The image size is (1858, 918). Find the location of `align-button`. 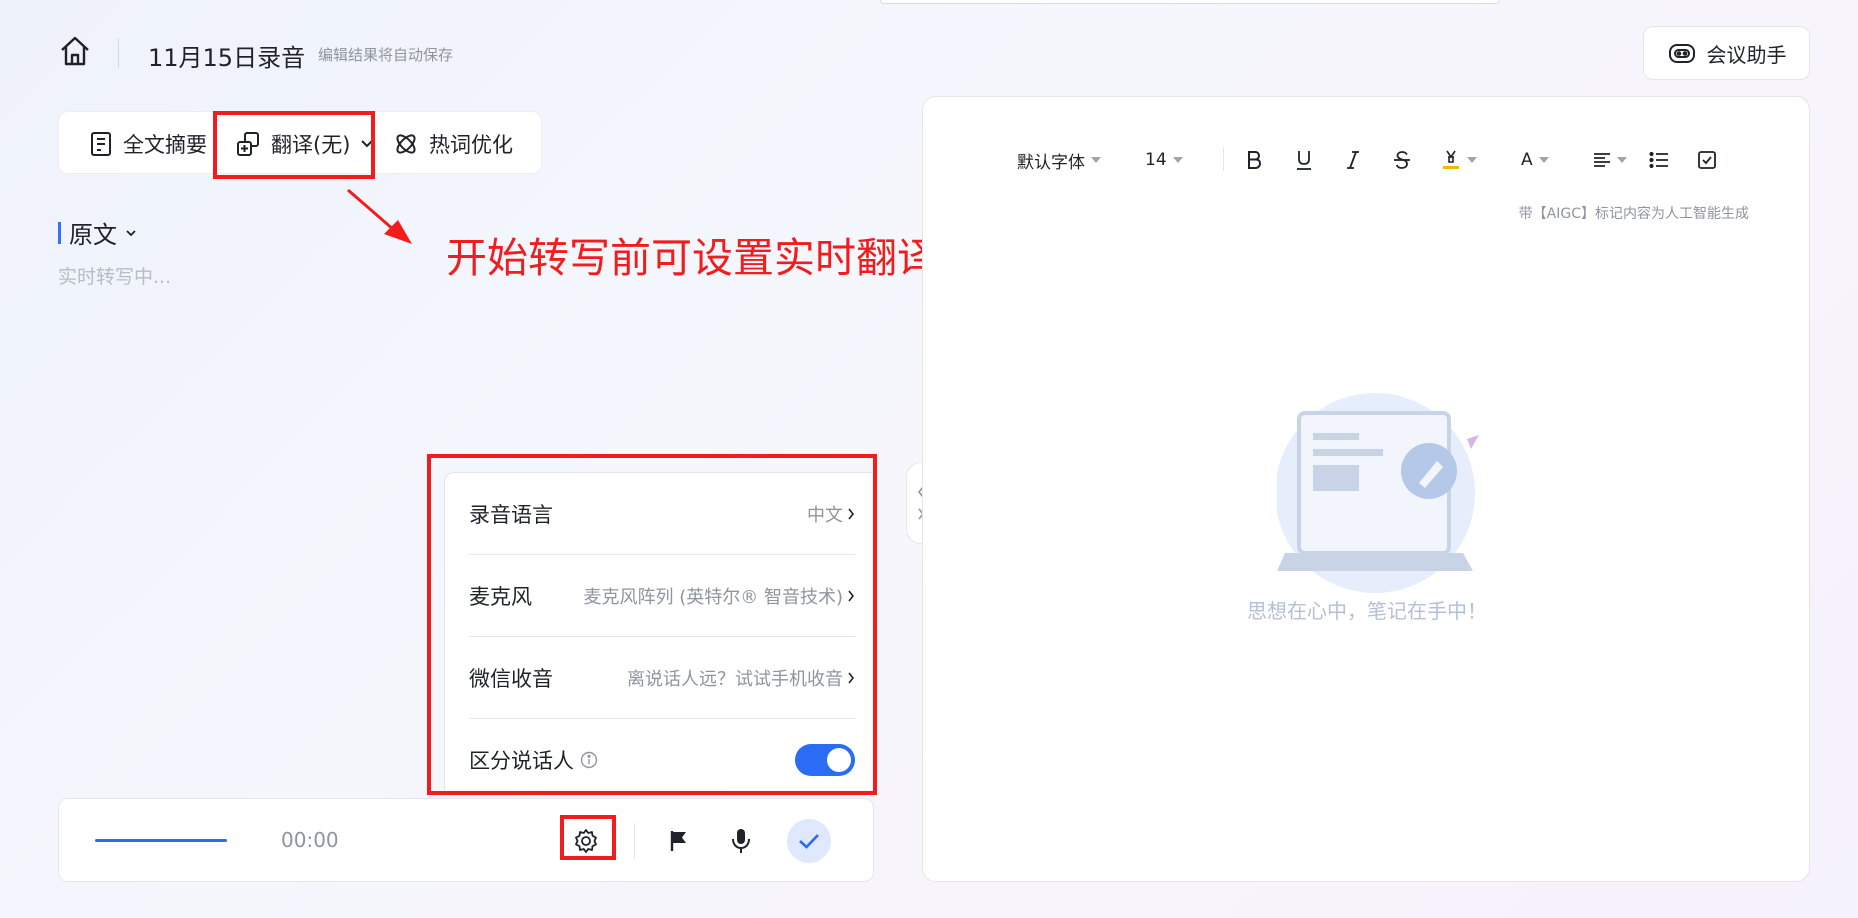

align-button is located at coordinates (1610, 160).